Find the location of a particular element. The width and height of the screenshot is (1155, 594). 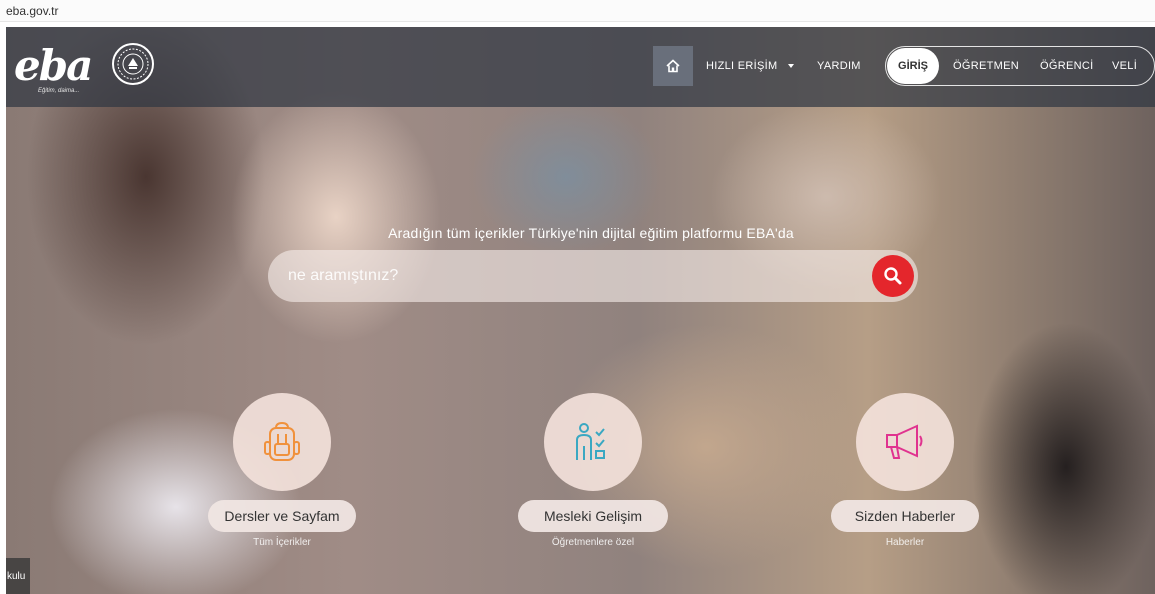

home-button is located at coordinates (673, 66).